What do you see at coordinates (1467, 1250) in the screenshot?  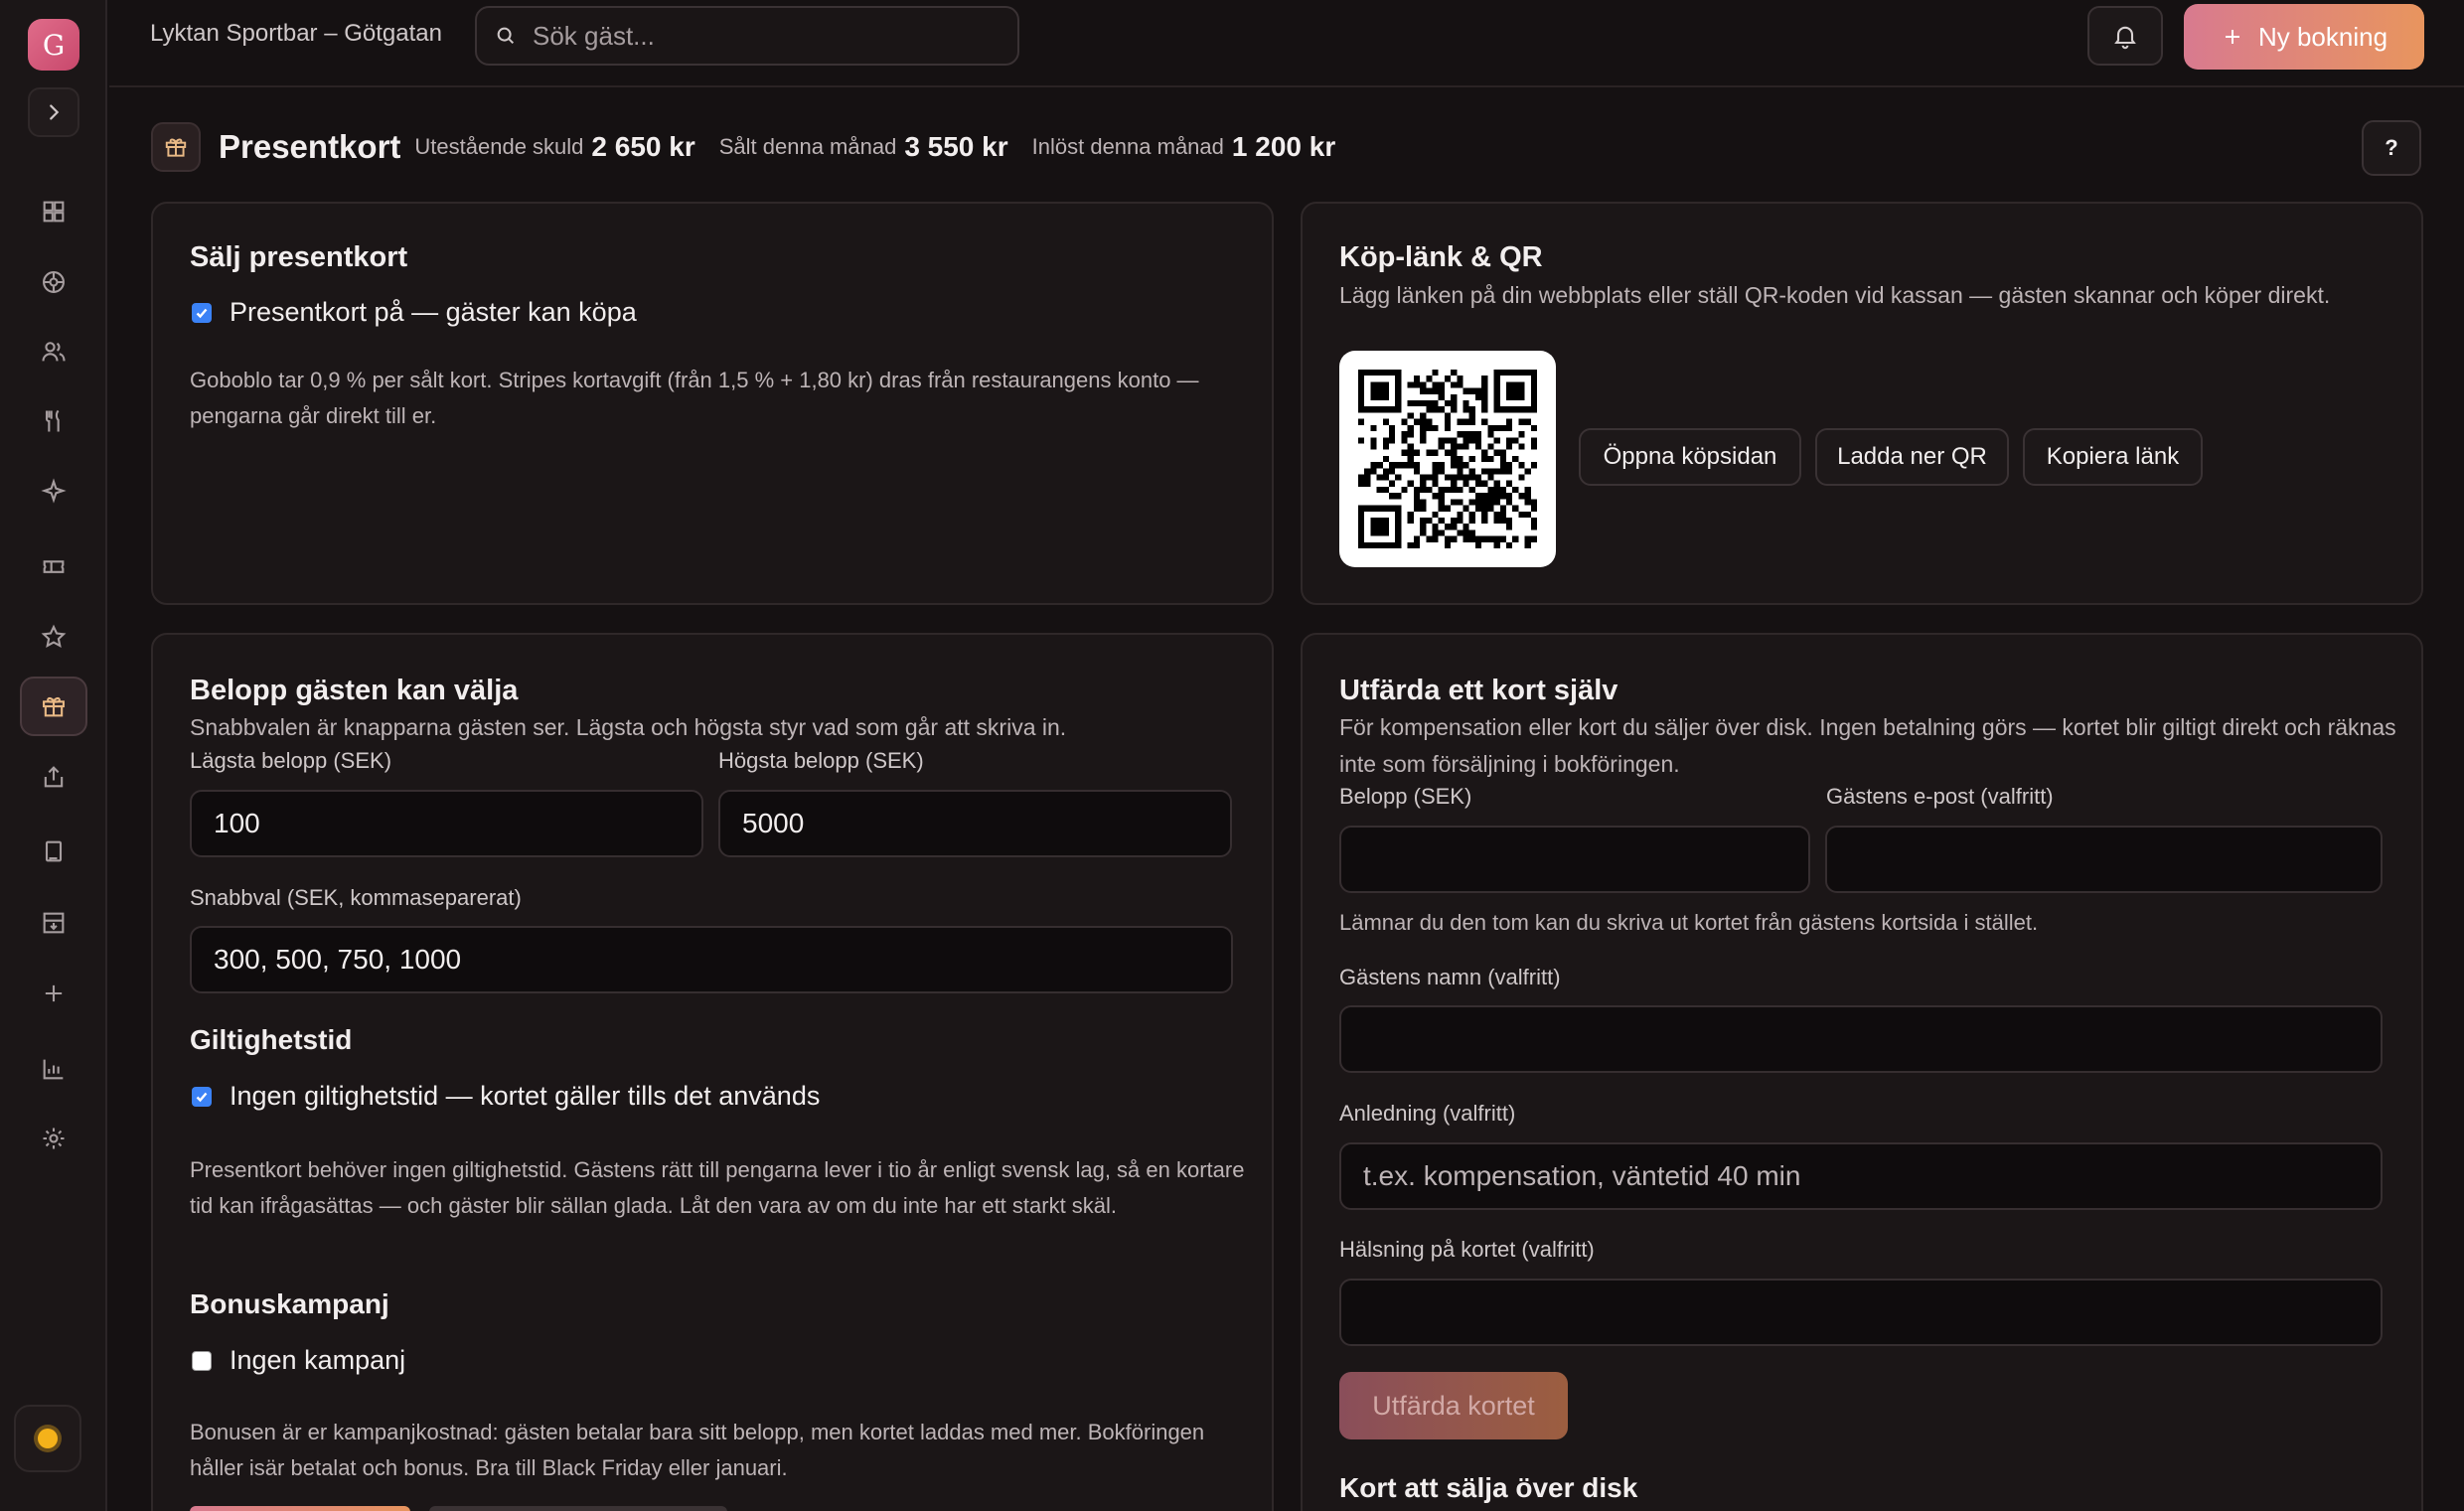 I see `greeting-label: Hälsning på kortet (valfritt)` at bounding box center [1467, 1250].